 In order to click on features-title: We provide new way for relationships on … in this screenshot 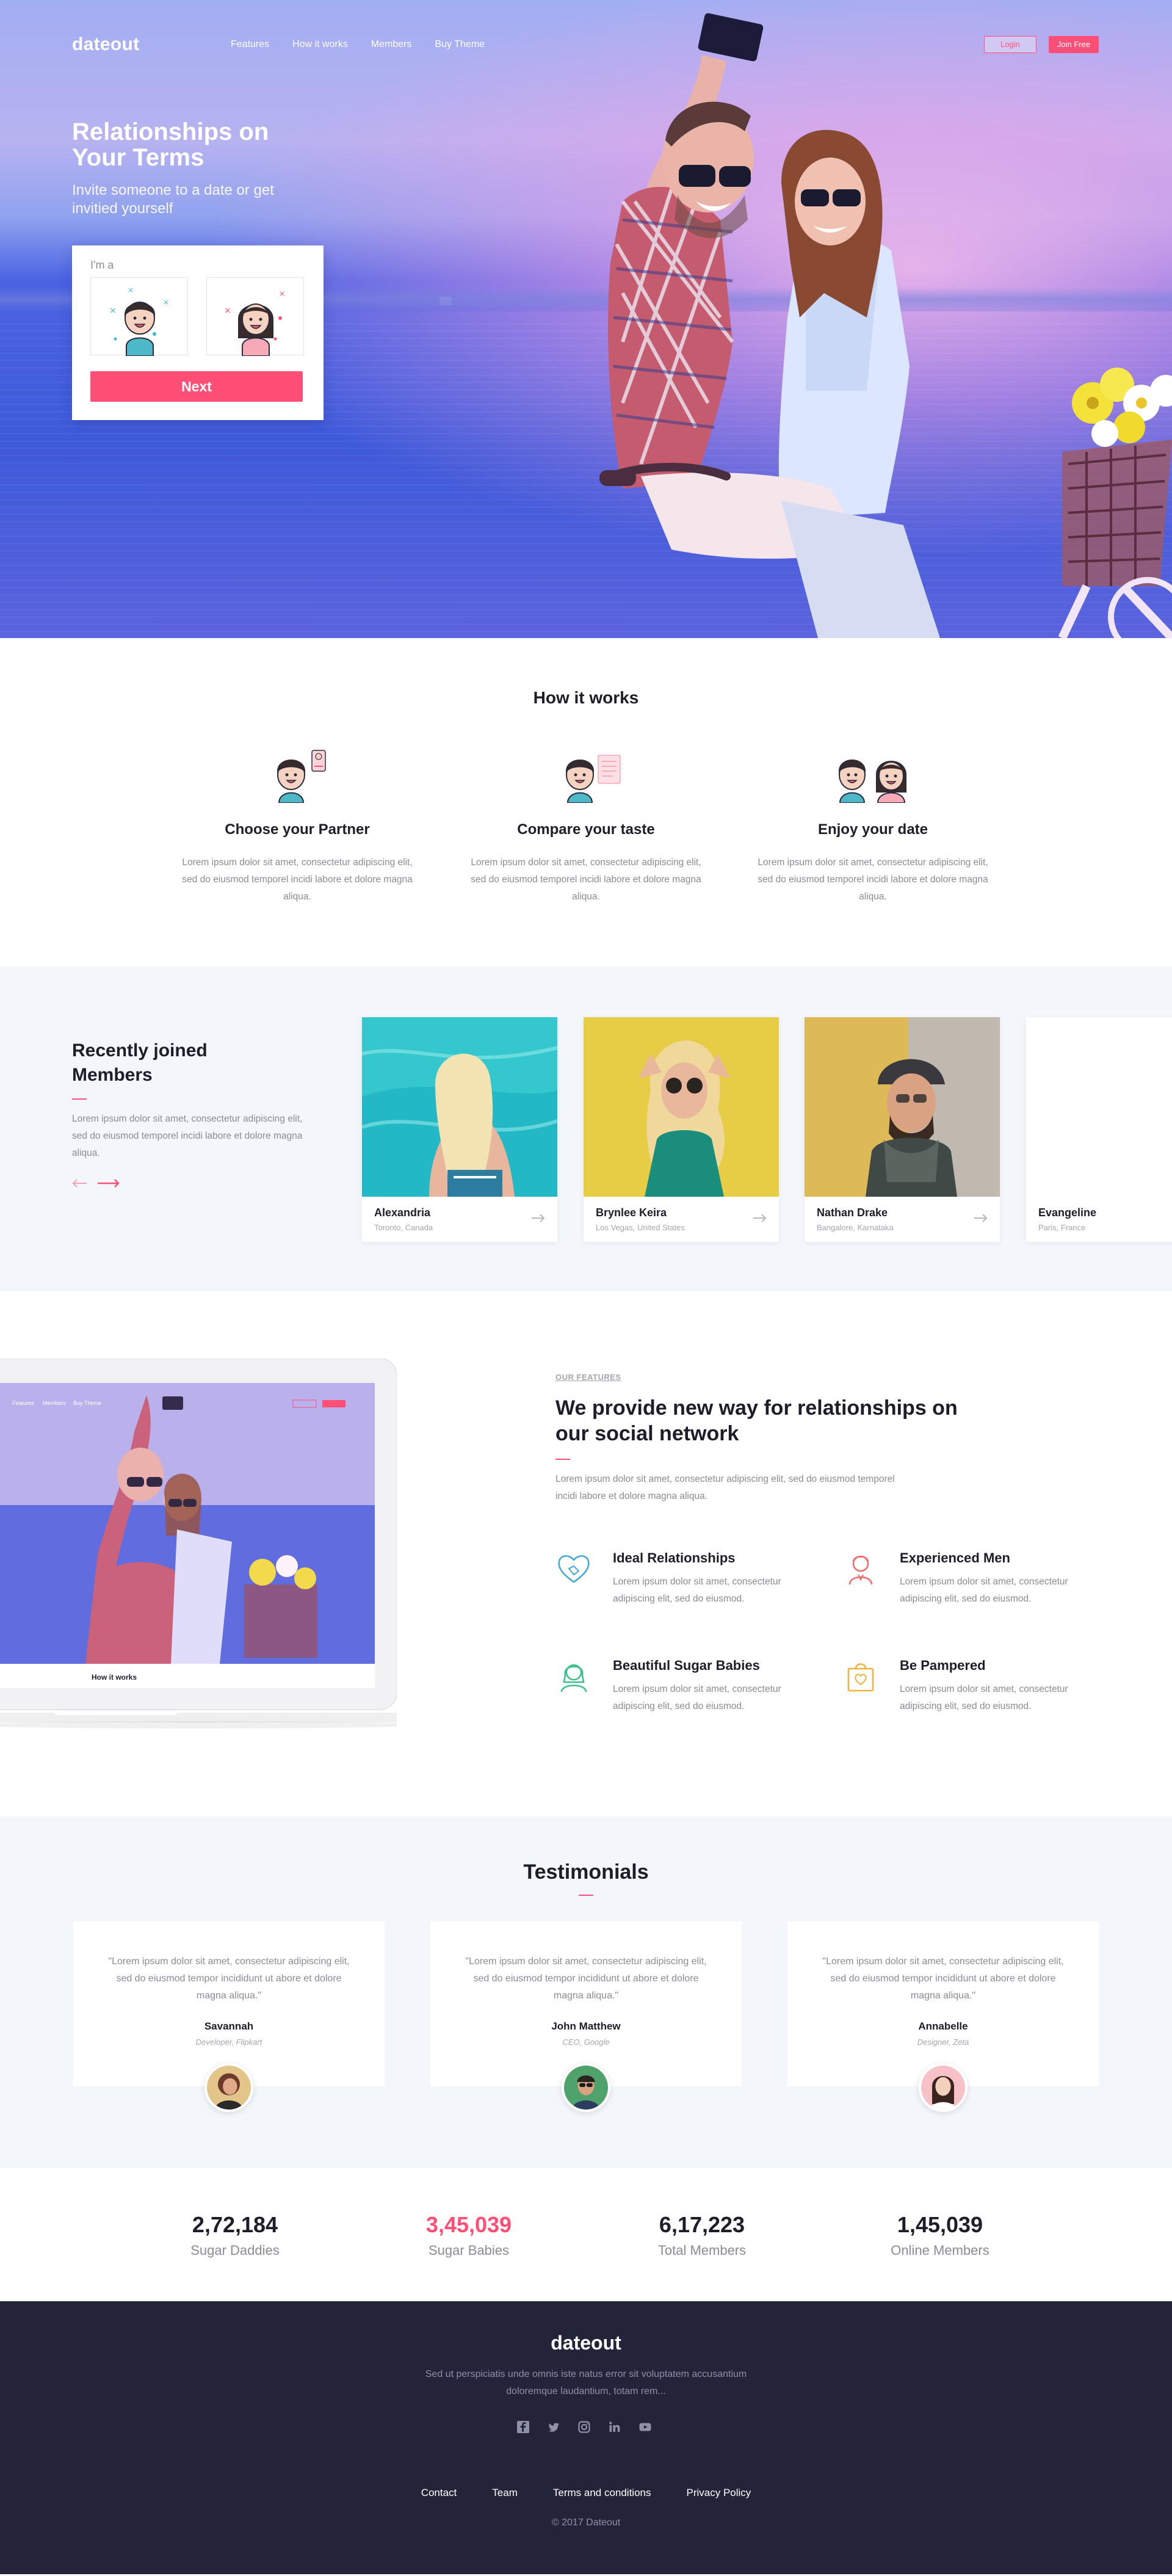, I will do `click(756, 1420)`.